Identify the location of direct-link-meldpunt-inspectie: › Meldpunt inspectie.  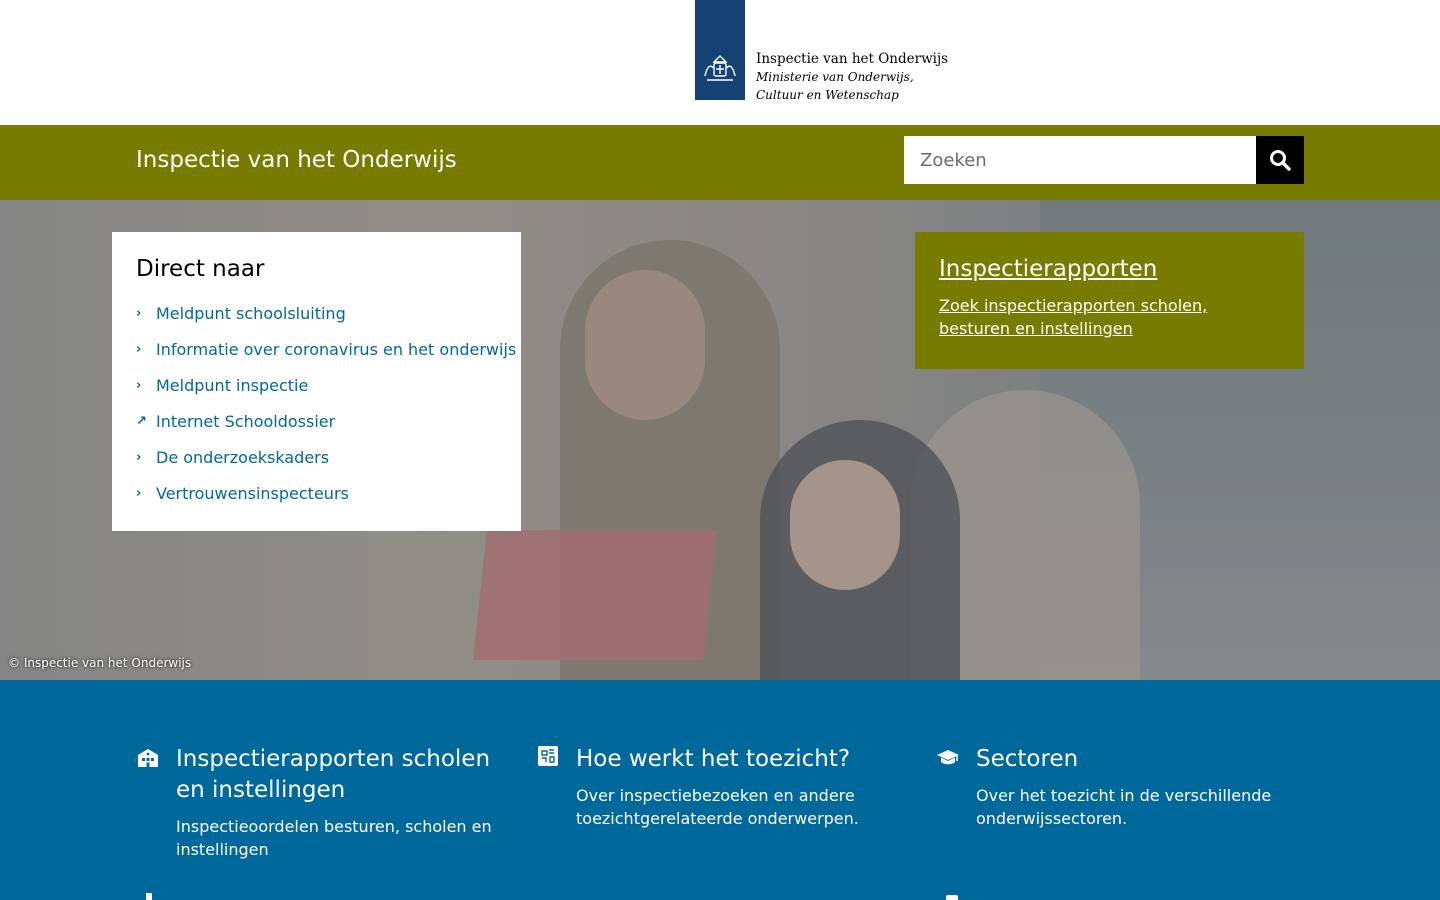
(316, 386).